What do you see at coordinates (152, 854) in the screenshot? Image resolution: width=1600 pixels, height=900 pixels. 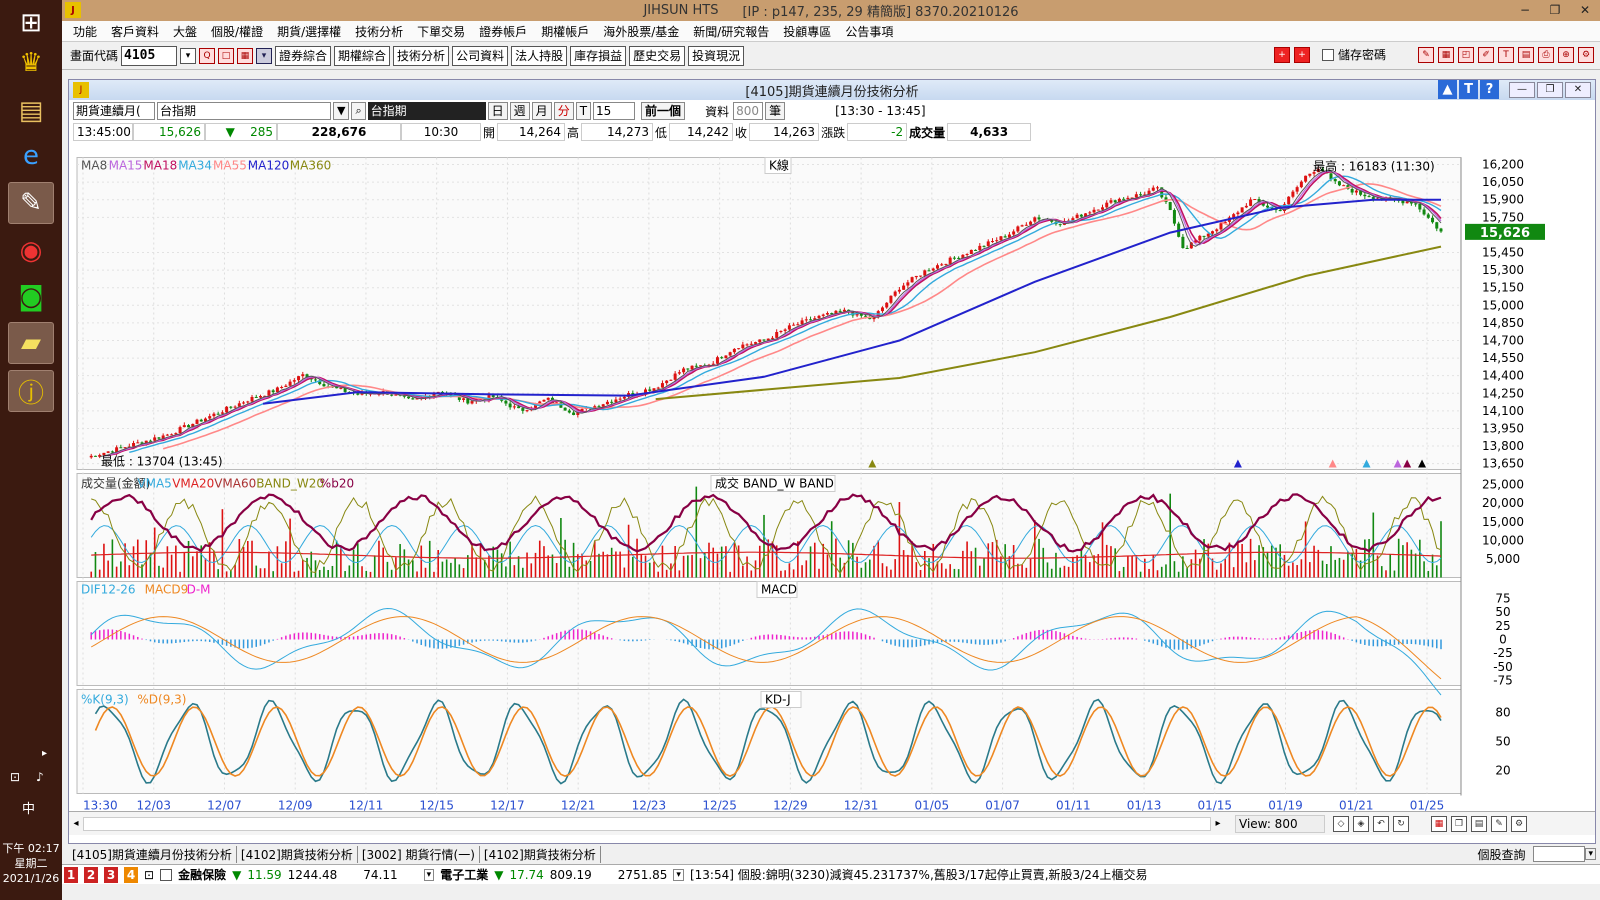 I see `tab-4105: [4105]期貨連續月份技術分析` at bounding box center [152, 854].